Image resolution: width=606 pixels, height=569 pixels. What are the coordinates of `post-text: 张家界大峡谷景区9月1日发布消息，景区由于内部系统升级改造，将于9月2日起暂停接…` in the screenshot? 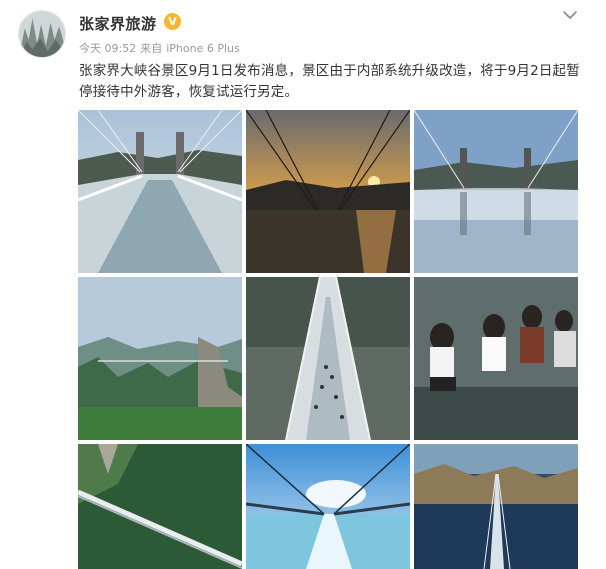 It's located at (329, 81).